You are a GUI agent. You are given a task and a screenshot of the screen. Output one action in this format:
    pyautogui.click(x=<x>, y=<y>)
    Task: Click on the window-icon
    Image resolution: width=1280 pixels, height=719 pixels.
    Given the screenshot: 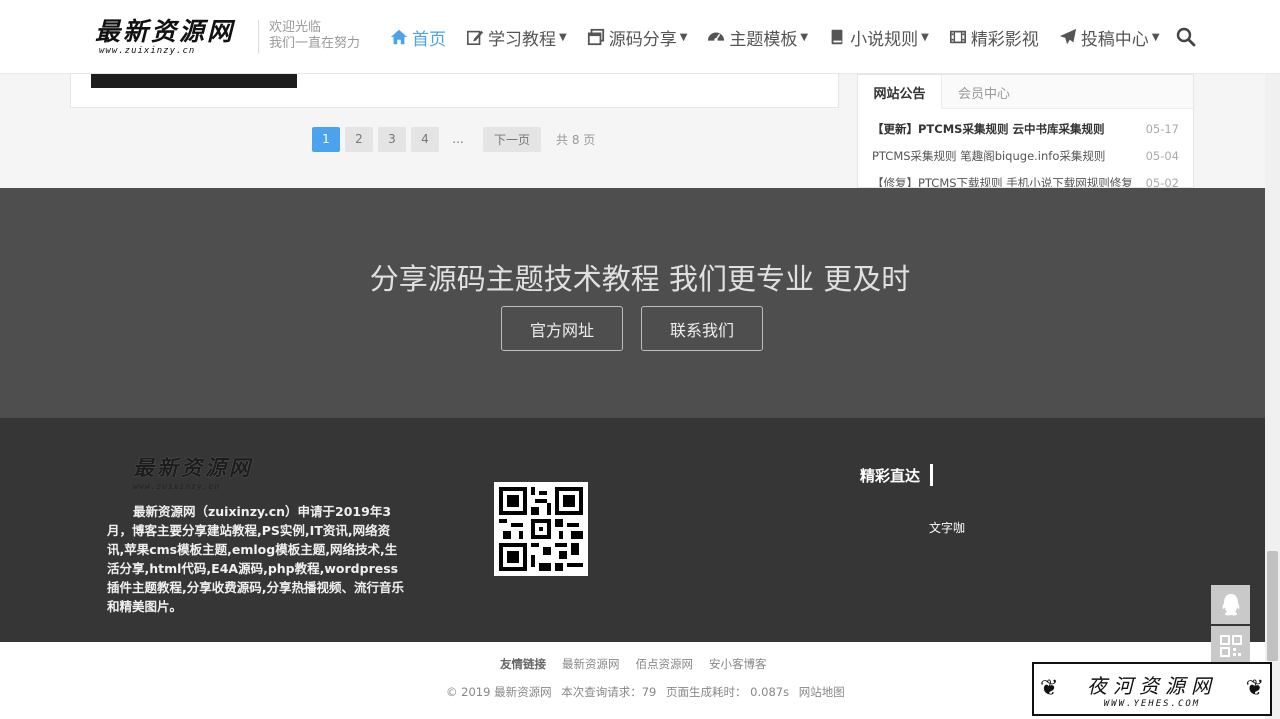 What is the action you would take?
    pyautogui.click(x=595, y=37)
    